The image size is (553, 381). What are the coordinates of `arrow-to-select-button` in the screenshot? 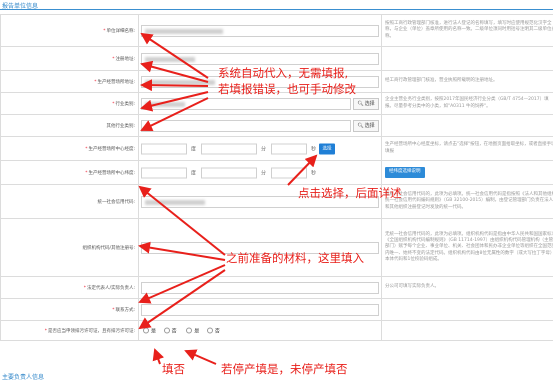 It's located at (302, 170).